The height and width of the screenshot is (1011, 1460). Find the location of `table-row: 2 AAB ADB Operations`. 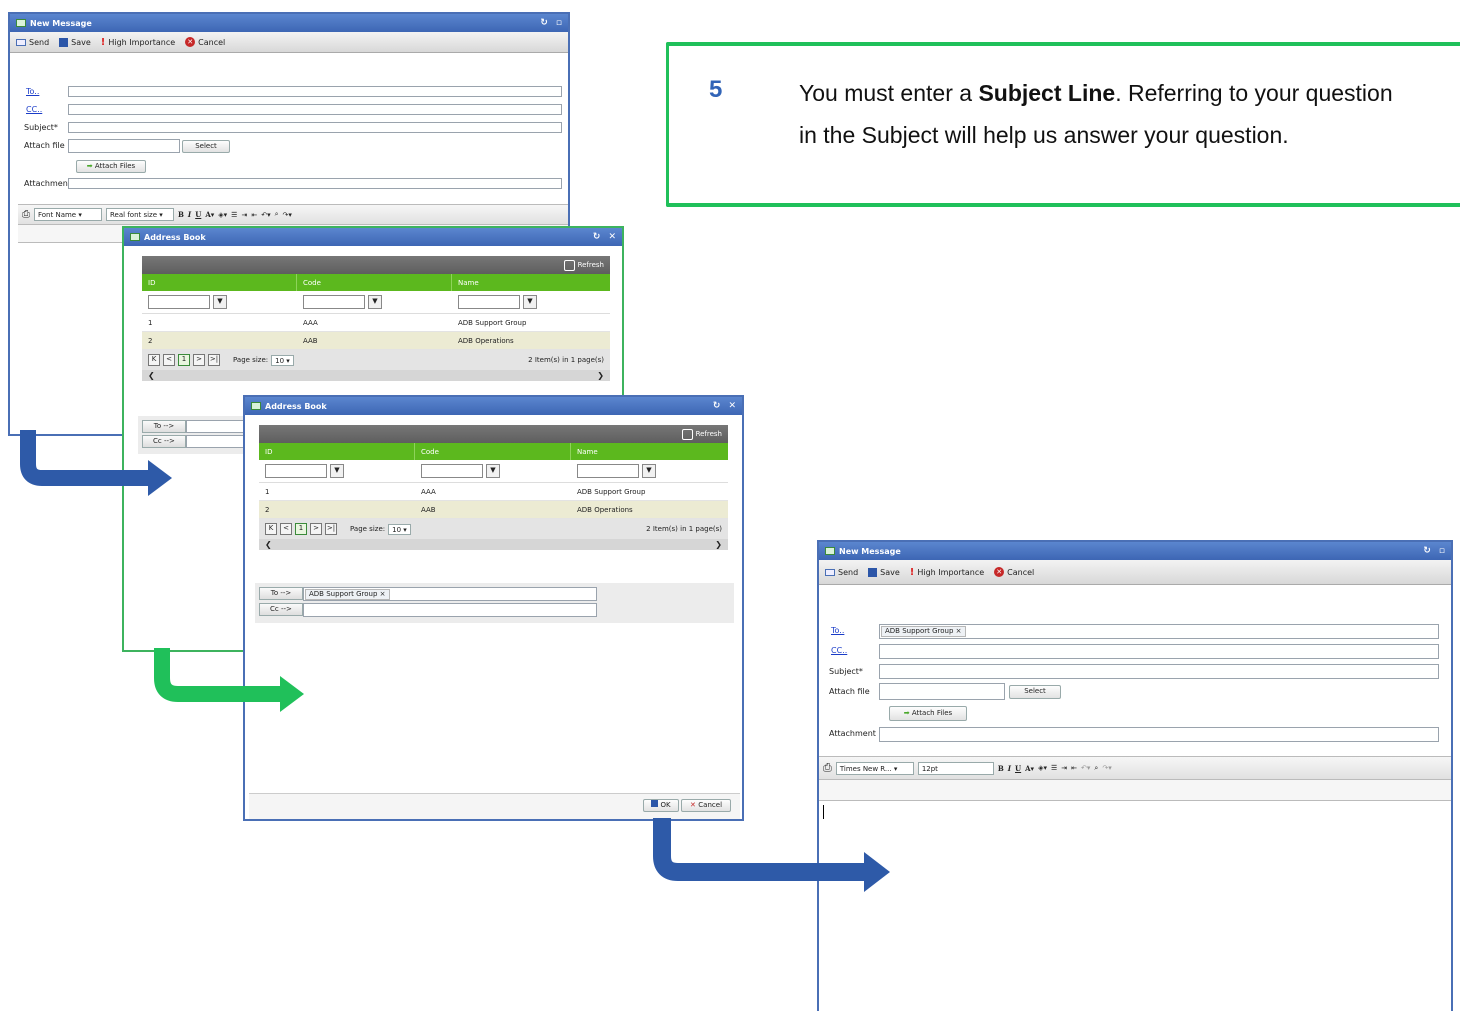

table-row: 2 AAB ADB Operations is located at coordinates (376, 341).